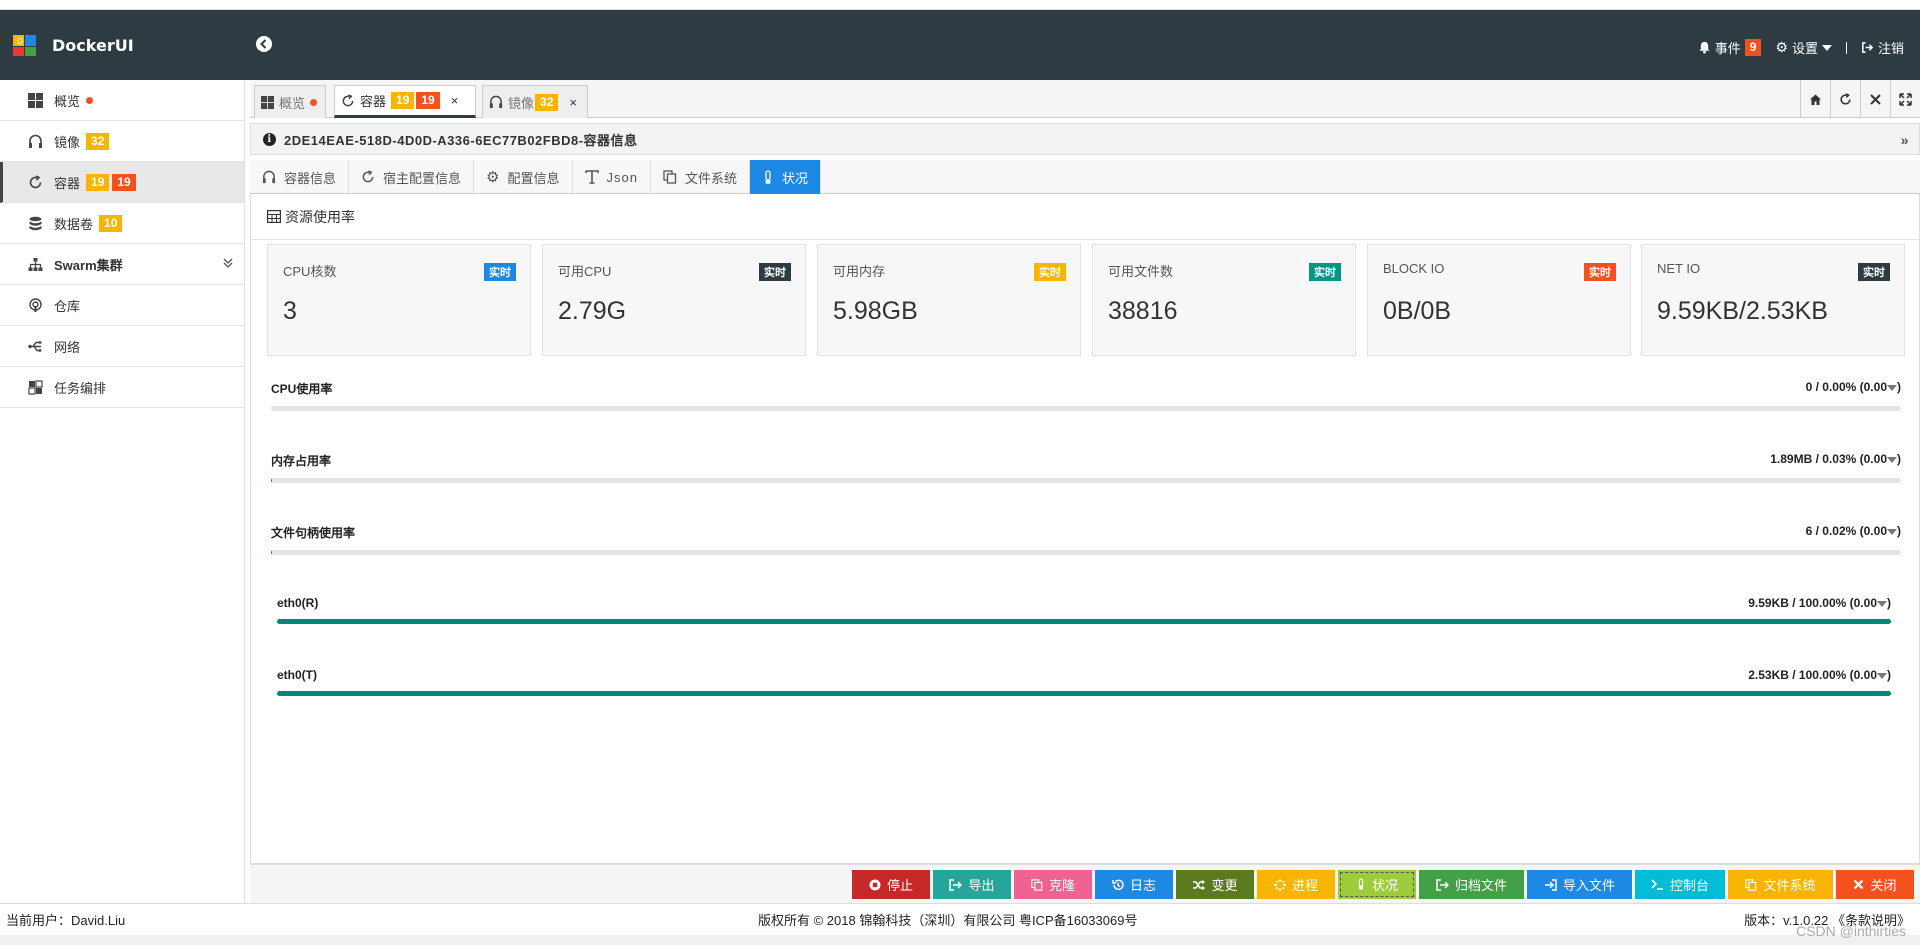 This screenshot has height=945, width=1920. What do you see at coordinates (313, 533) in the screenshot?
I see `meter-label: 文件句柄使用率` at bounding box center [313, 533].